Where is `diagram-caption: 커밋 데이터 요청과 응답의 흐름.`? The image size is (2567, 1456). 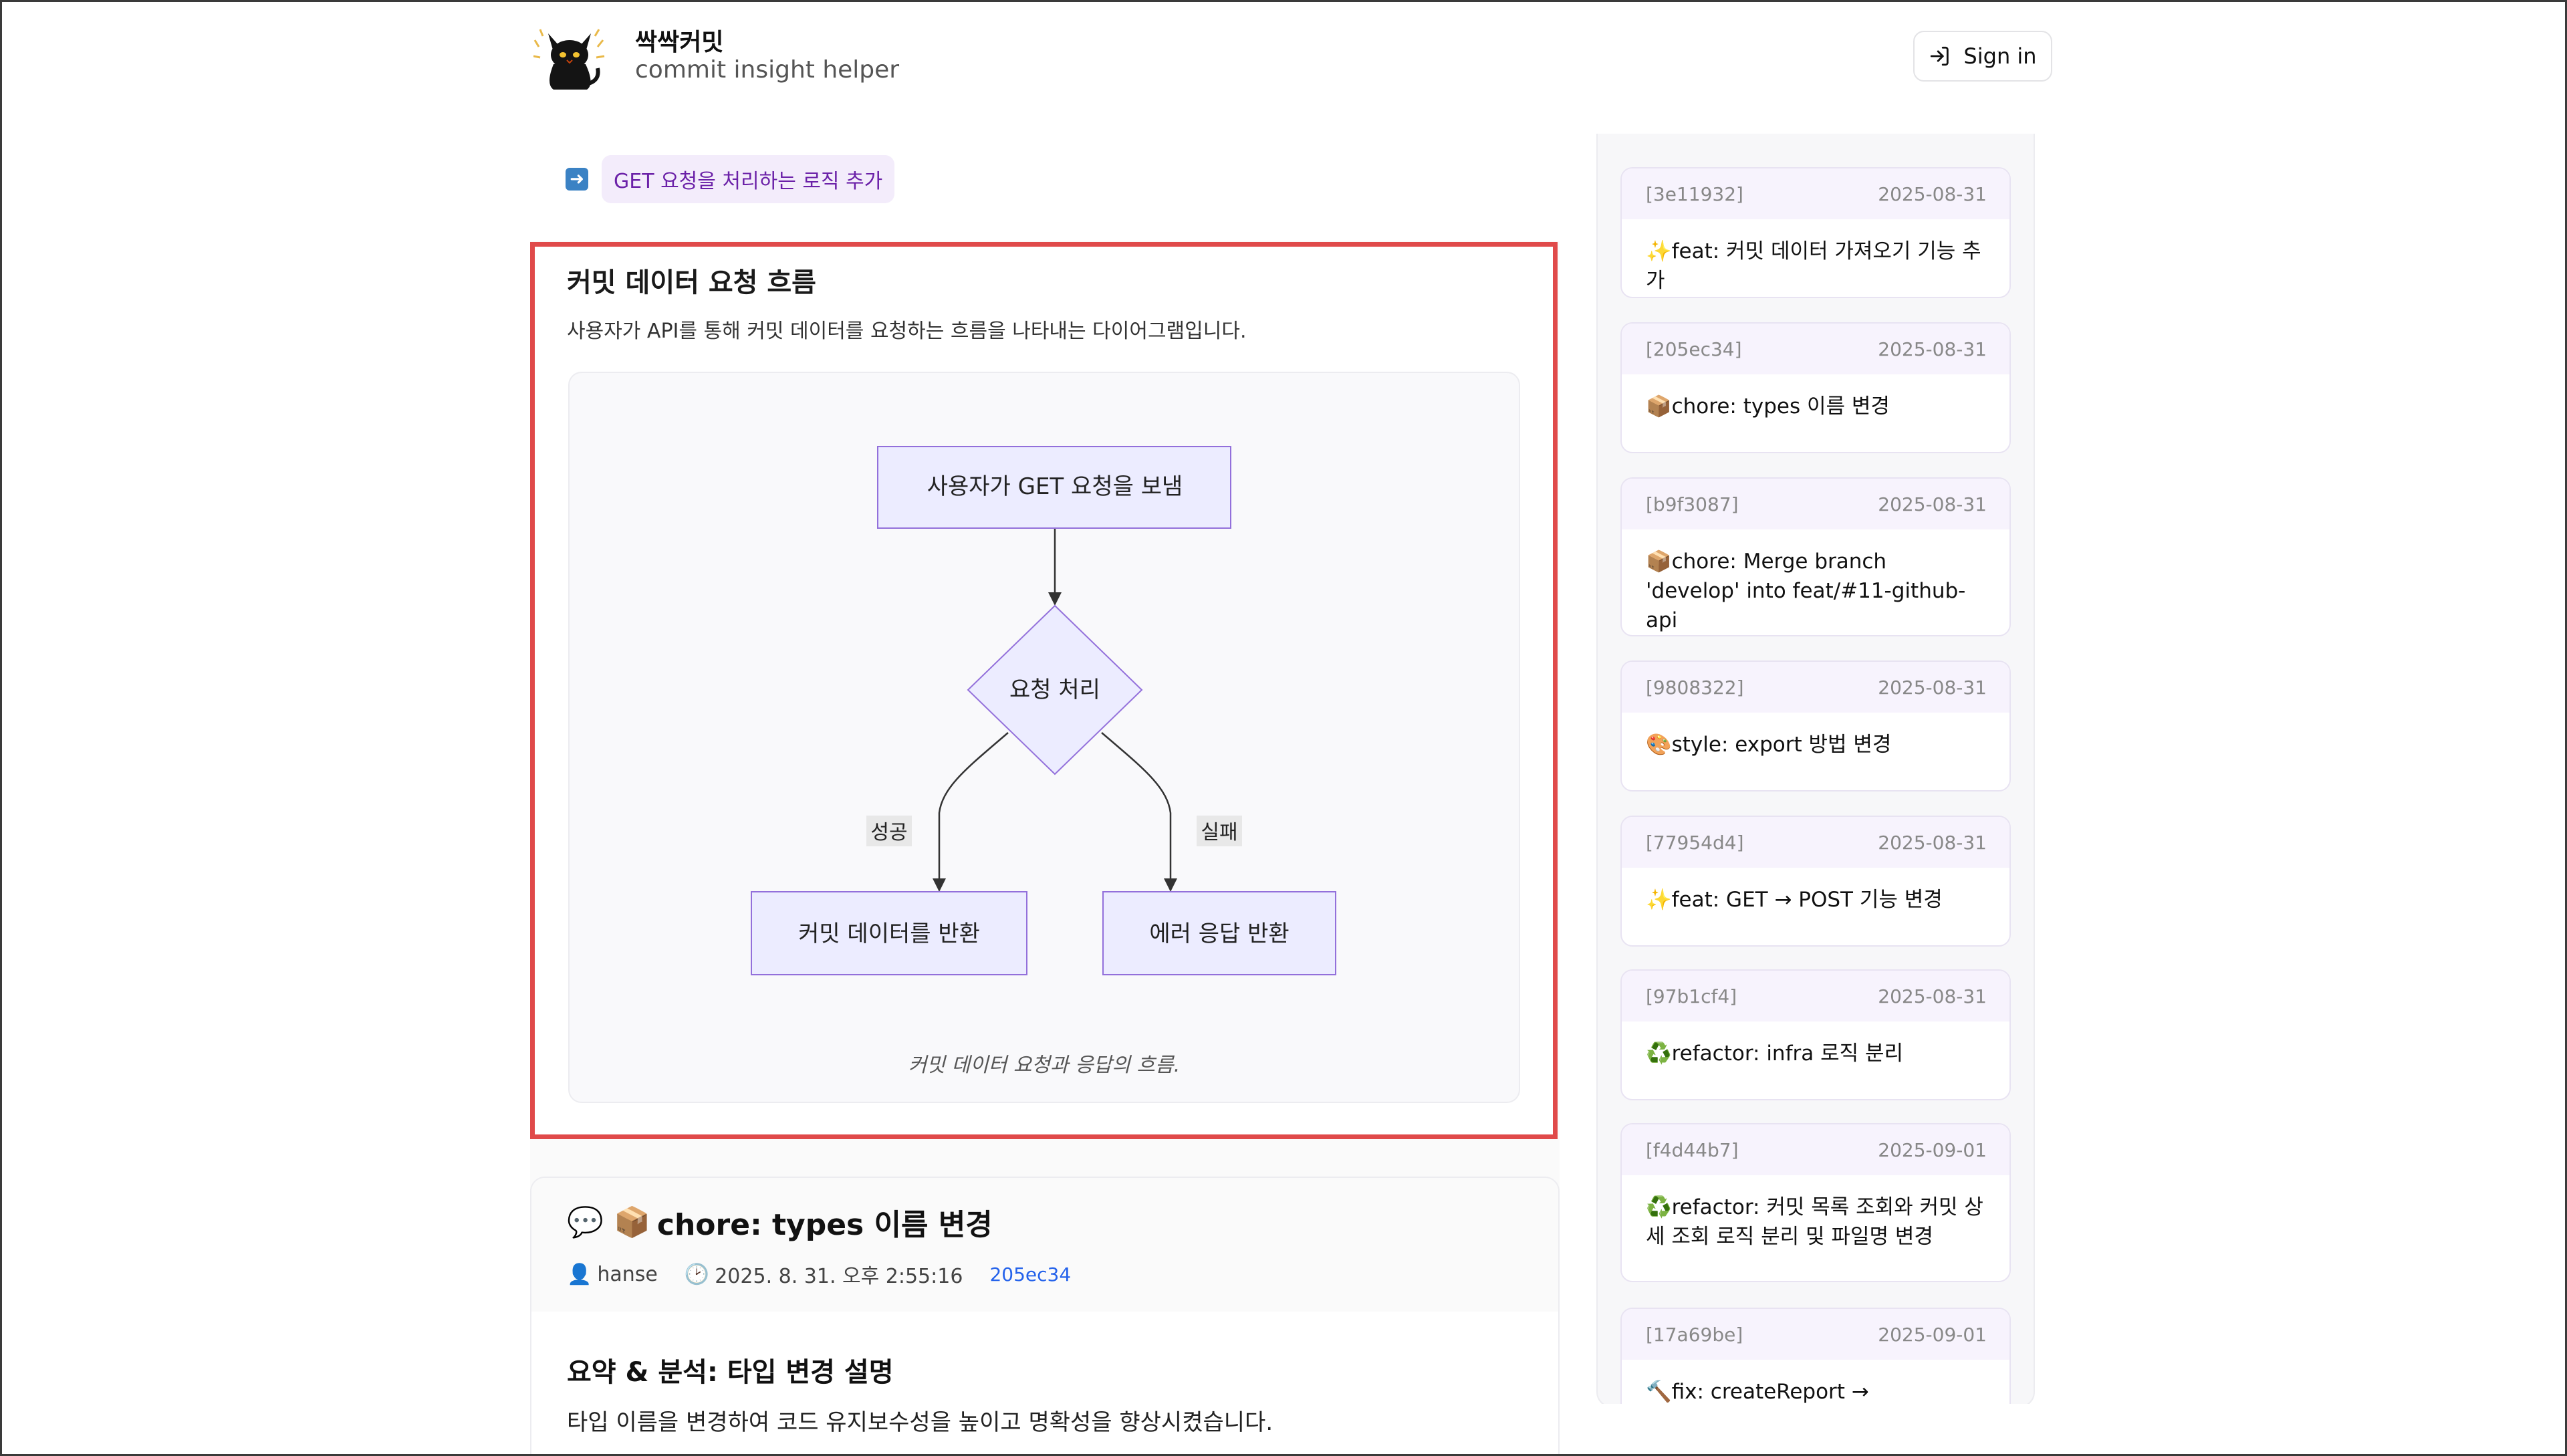 diagram-caption: 커밋 데이터 요청과 응답의 흐름. is located at coordinates (1044, 1065).